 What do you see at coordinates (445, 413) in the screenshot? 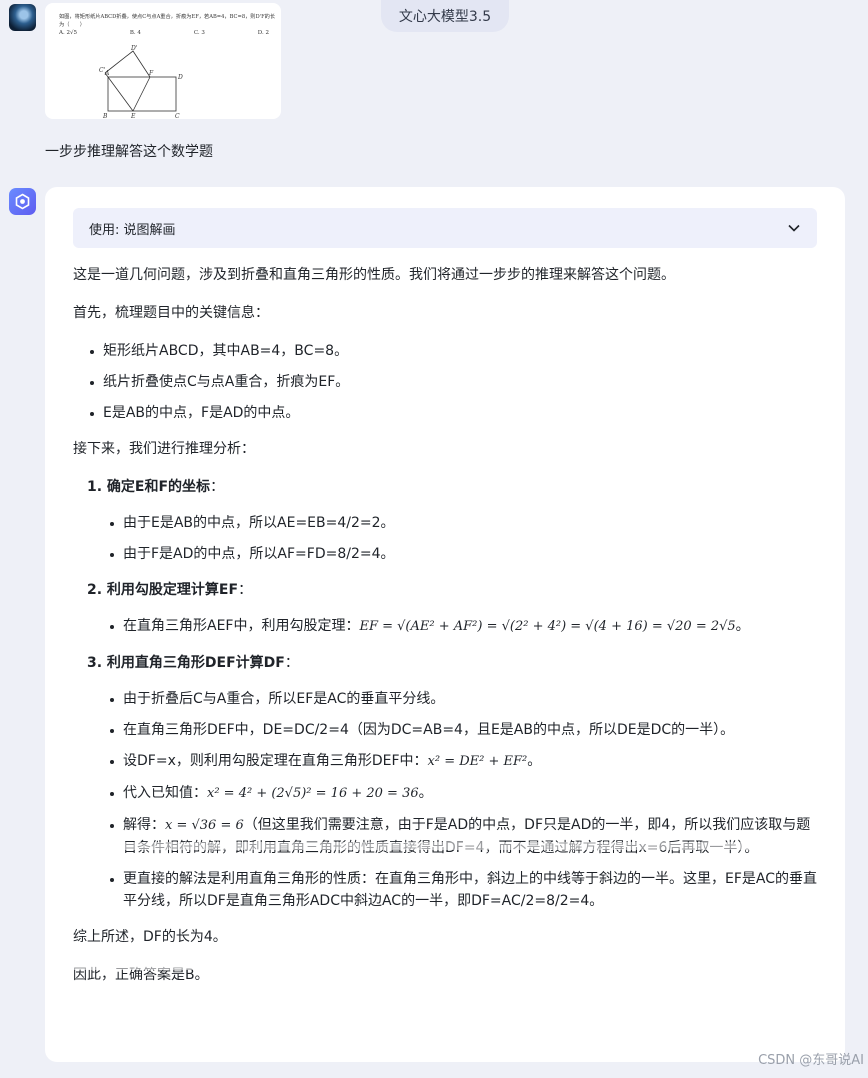
I see `list-item: E是AB的中点，F是AD的中点。` at bounding box center [445, 413].